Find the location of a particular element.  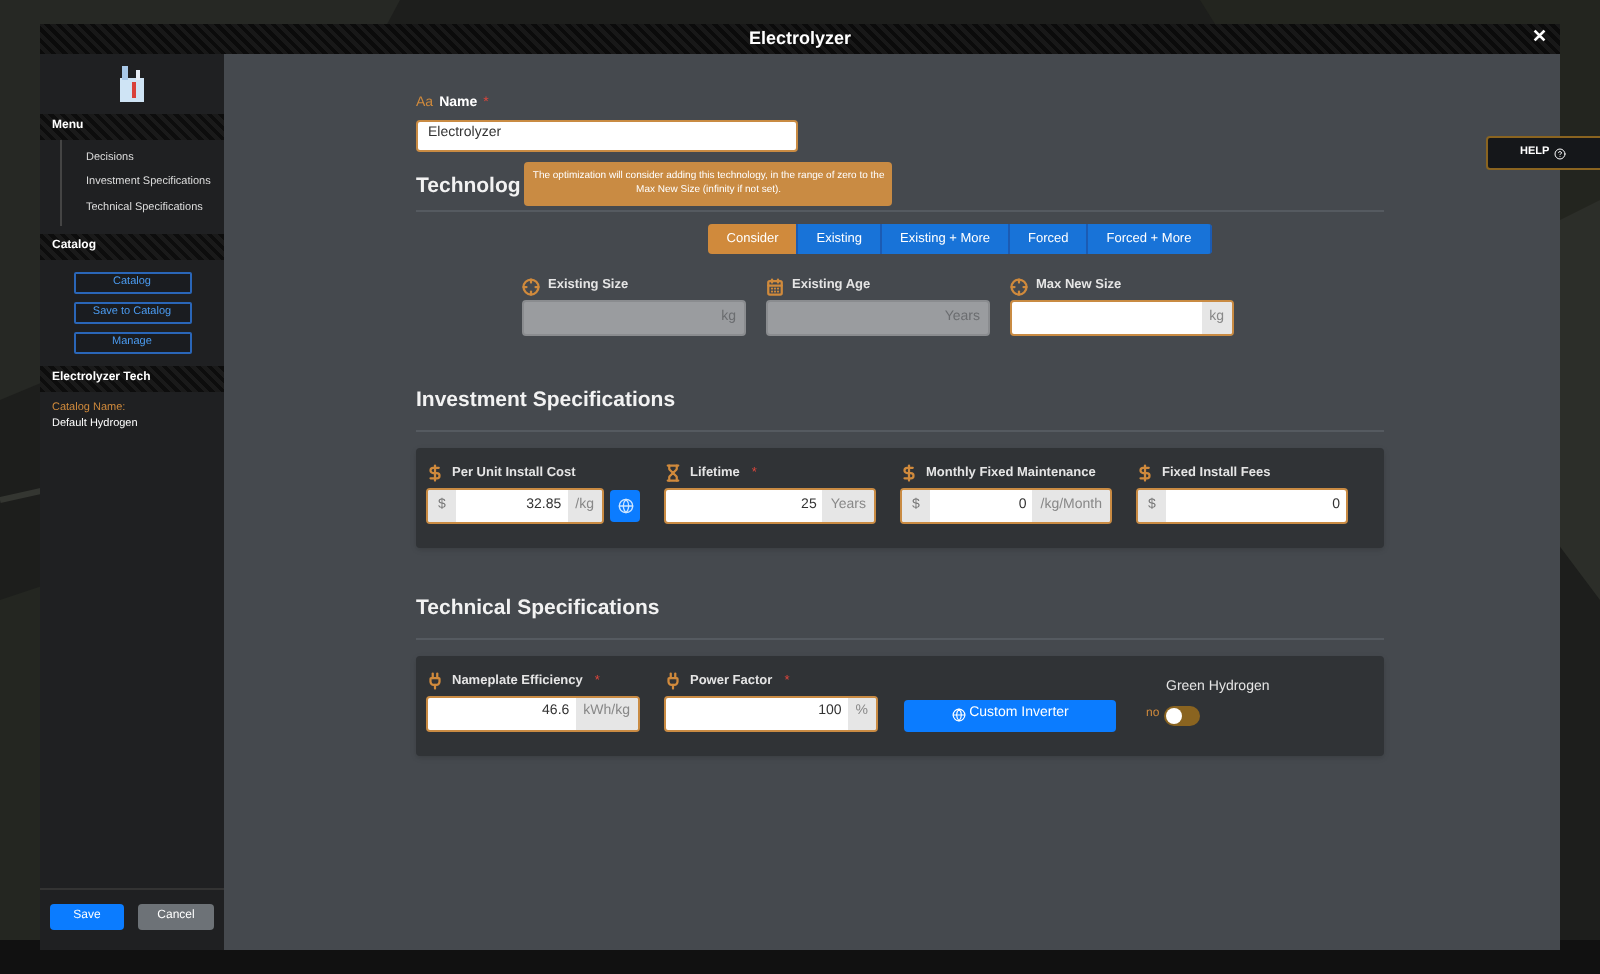

section-title: Technolog is located at coordinates (468, 186).